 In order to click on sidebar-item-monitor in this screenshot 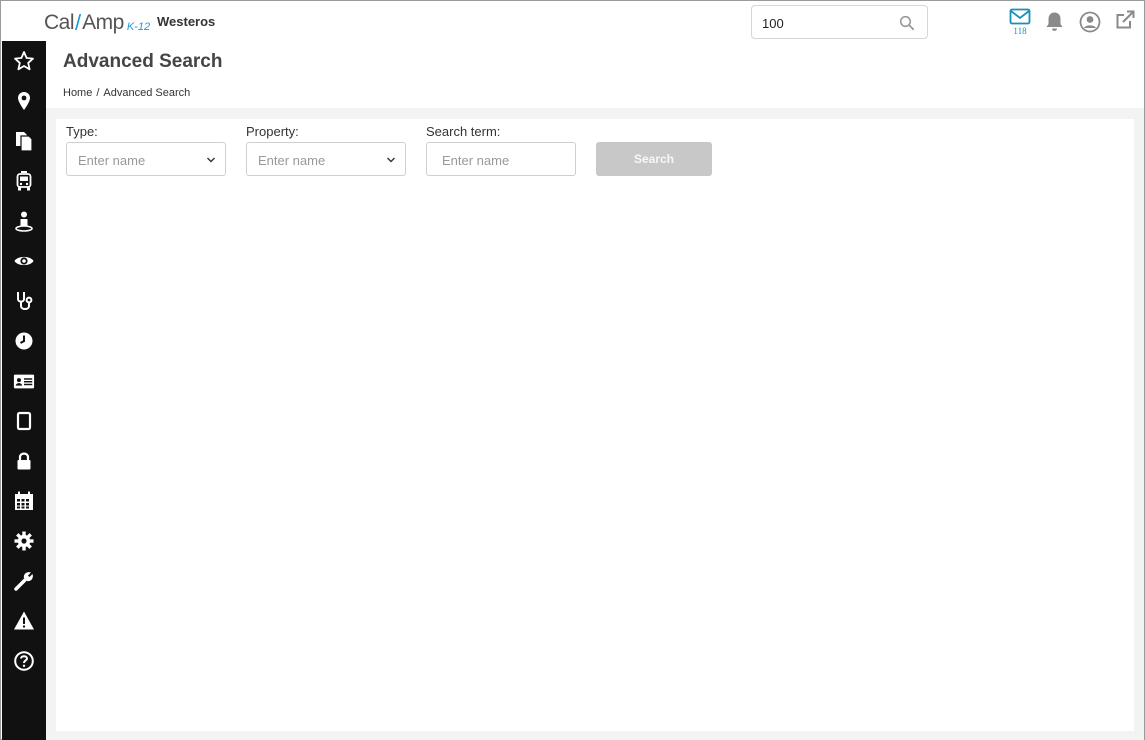, I will do `click(24, 261)`.